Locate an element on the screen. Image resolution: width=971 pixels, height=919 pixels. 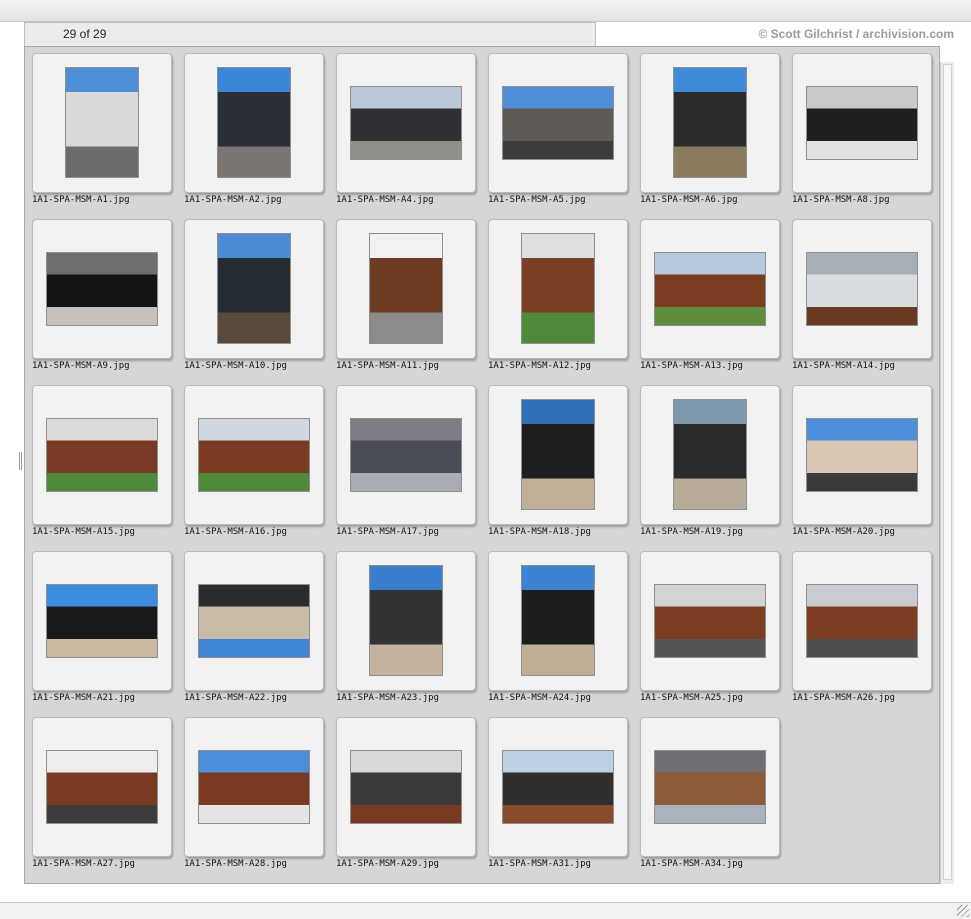
thumbnail-card: 1A1-SPA-MSM-A24.jpg is located at coordinates (558, 632).